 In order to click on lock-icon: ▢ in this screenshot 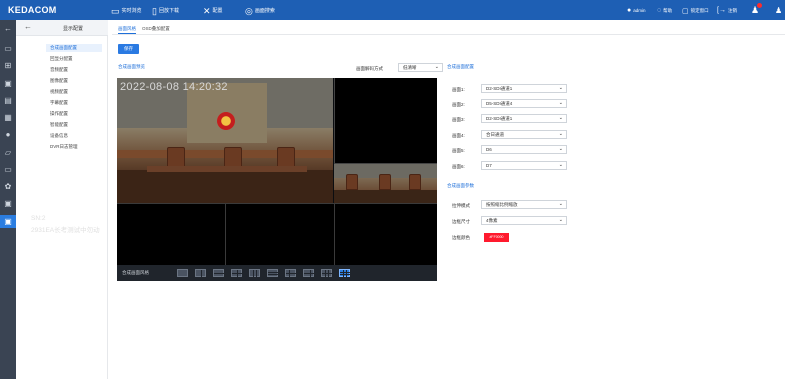, I will do `click(685, 11)`.